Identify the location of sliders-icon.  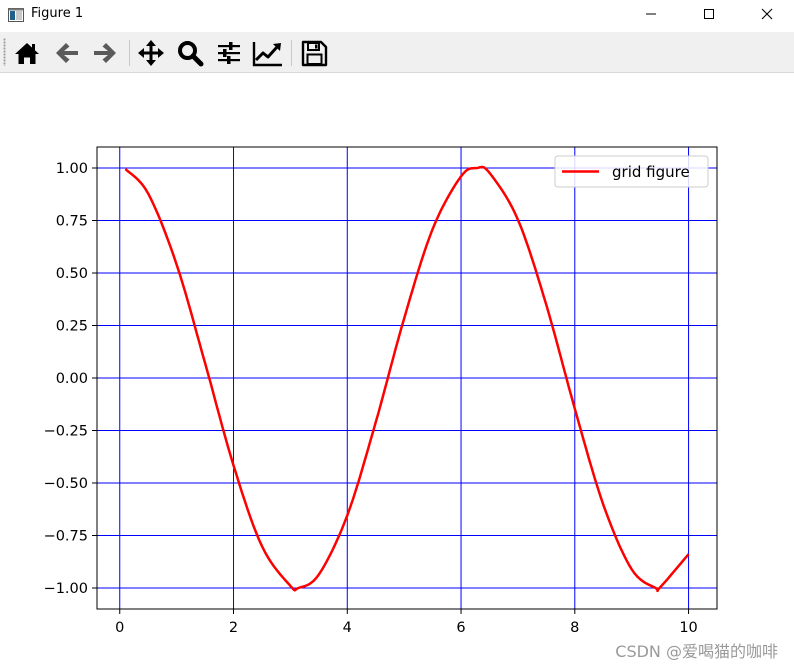
(229, 53).